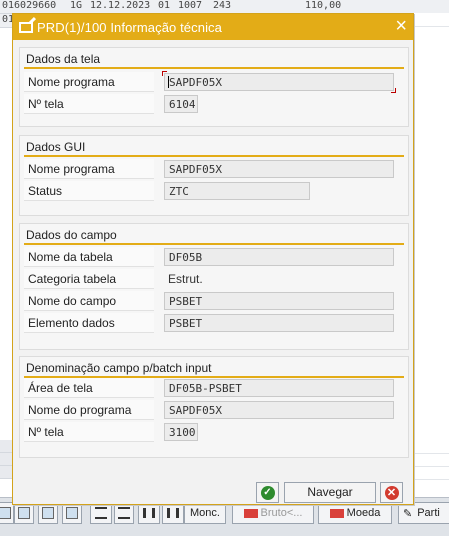 The height and width of the screenshot is (536, 449). I want to click on group-title: Dados da tela, so click(63, 59).